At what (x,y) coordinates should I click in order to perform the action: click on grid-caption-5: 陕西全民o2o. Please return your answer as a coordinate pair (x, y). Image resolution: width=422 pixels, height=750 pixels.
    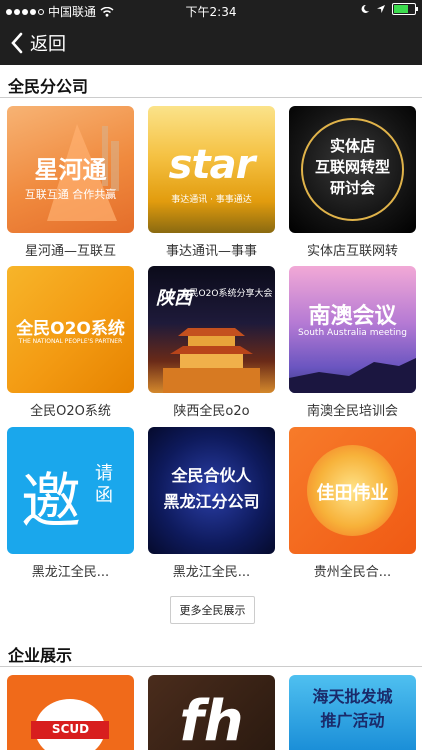
    Looking at the image, I should click on (211, 409).